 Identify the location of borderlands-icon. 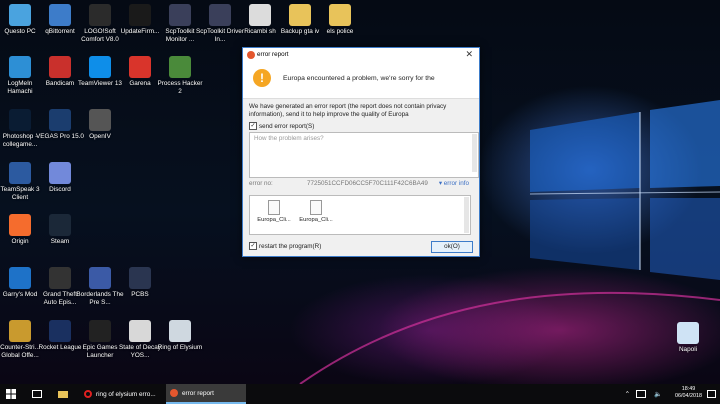
(100, 278).